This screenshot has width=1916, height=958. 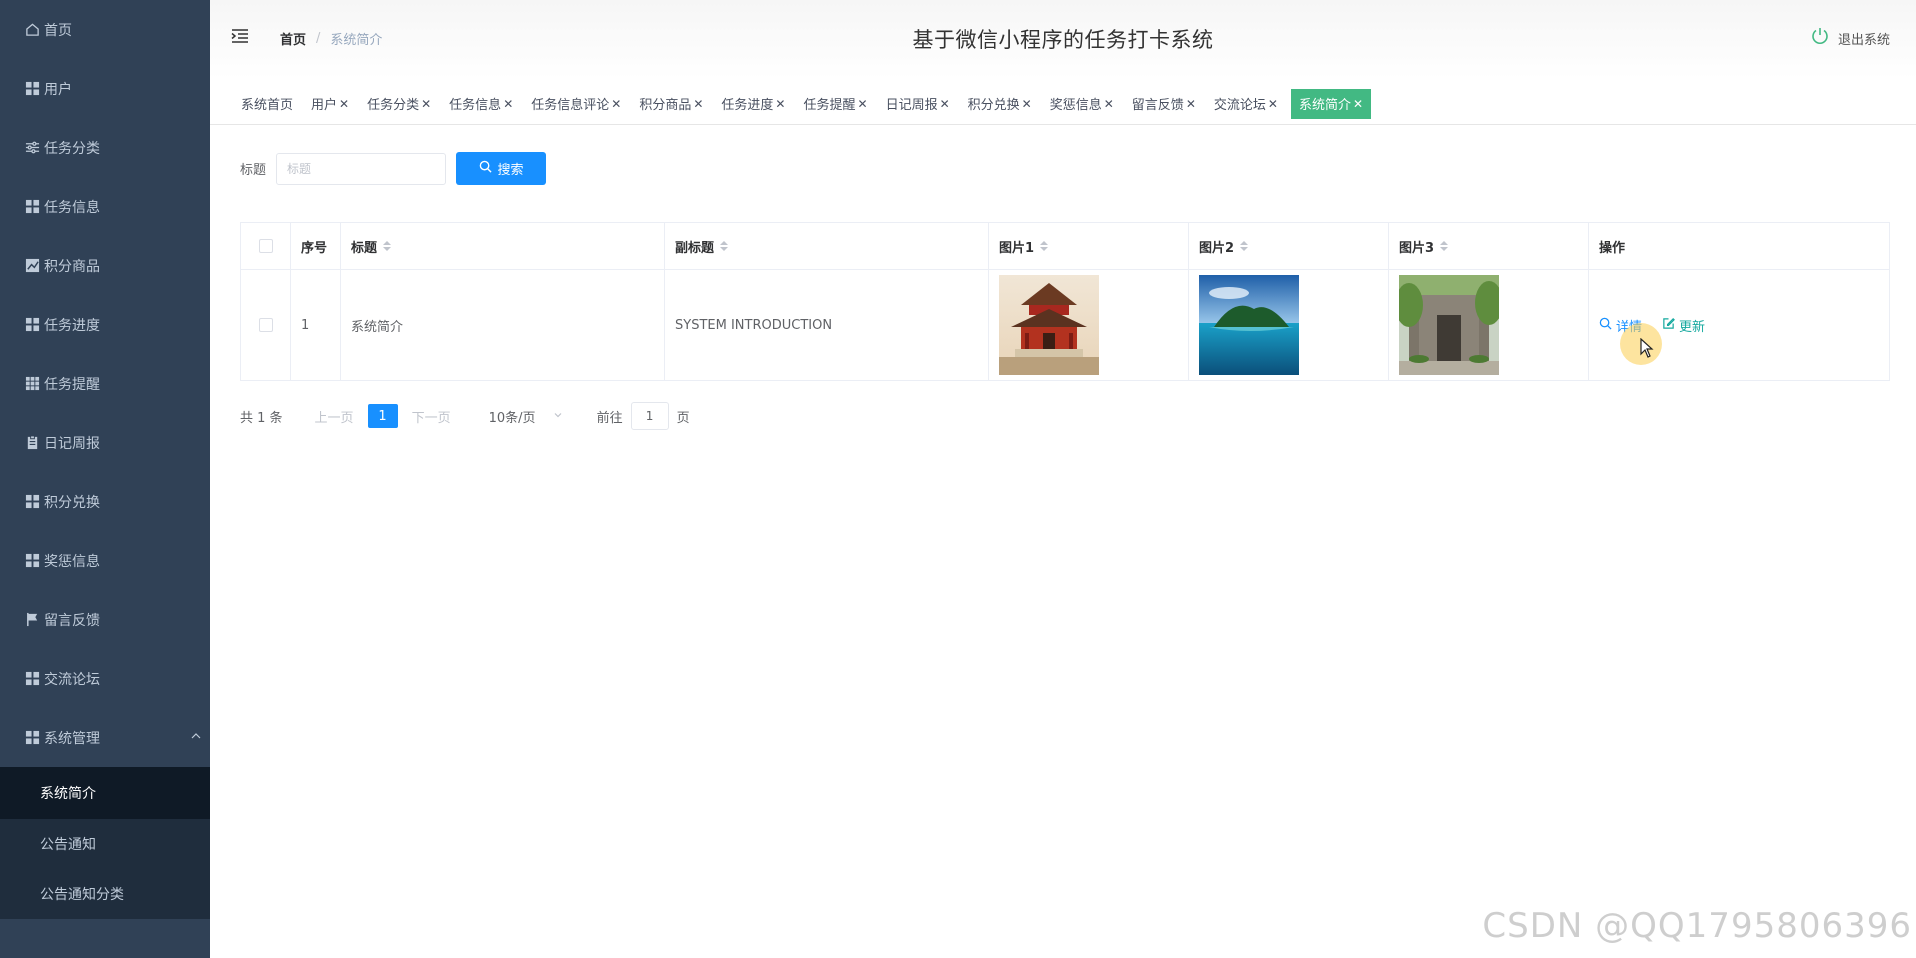 What do you see at coordinates (105, 383) in the screenshot?
I see `sidebar-item-task-reminder: 任务提醒` at bounding box center [105, 383].